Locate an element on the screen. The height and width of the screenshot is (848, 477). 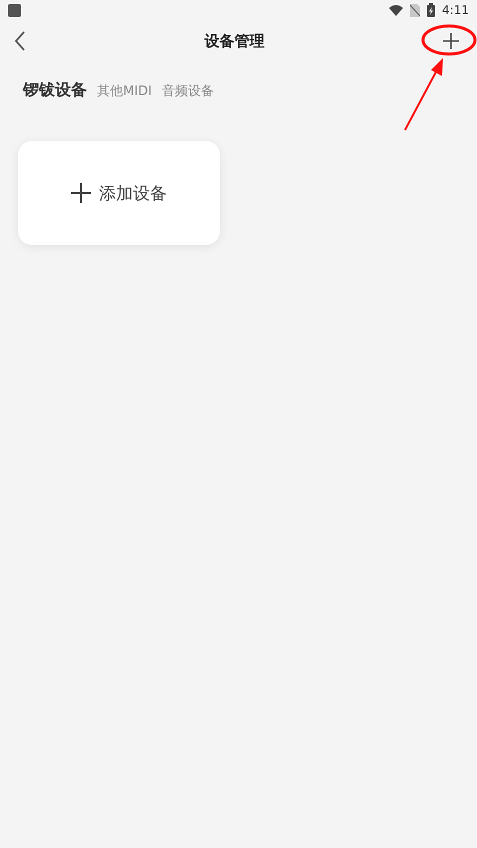
no-sim-icon is located at coordinates (415, 10).